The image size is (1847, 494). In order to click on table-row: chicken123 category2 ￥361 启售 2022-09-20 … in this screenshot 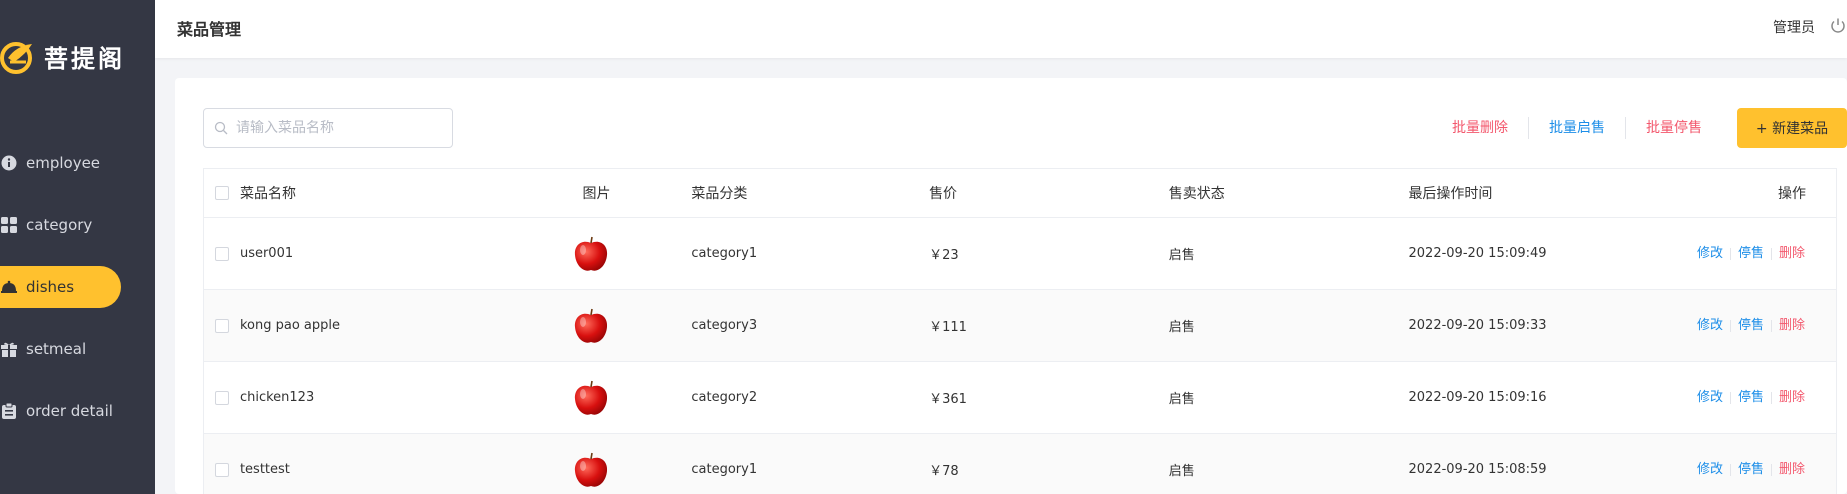, I will do `click(1020, 398)`.